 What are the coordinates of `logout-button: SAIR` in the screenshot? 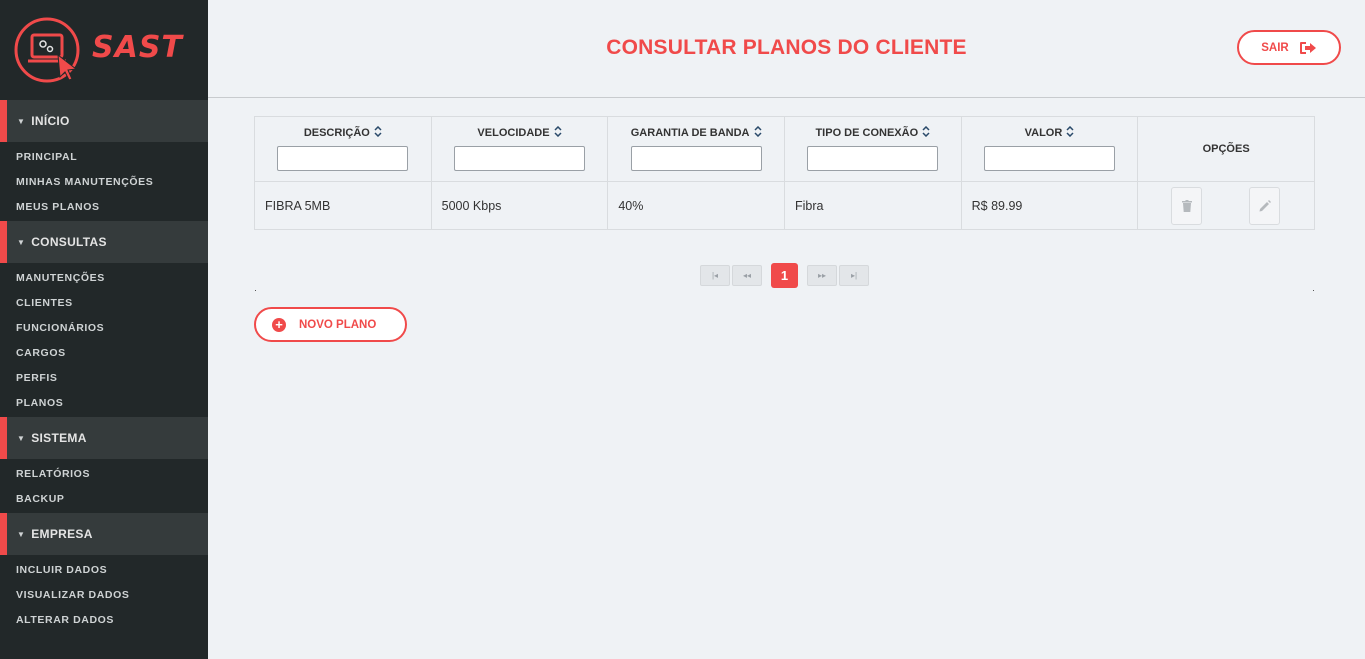 It's located at (1289, 47).